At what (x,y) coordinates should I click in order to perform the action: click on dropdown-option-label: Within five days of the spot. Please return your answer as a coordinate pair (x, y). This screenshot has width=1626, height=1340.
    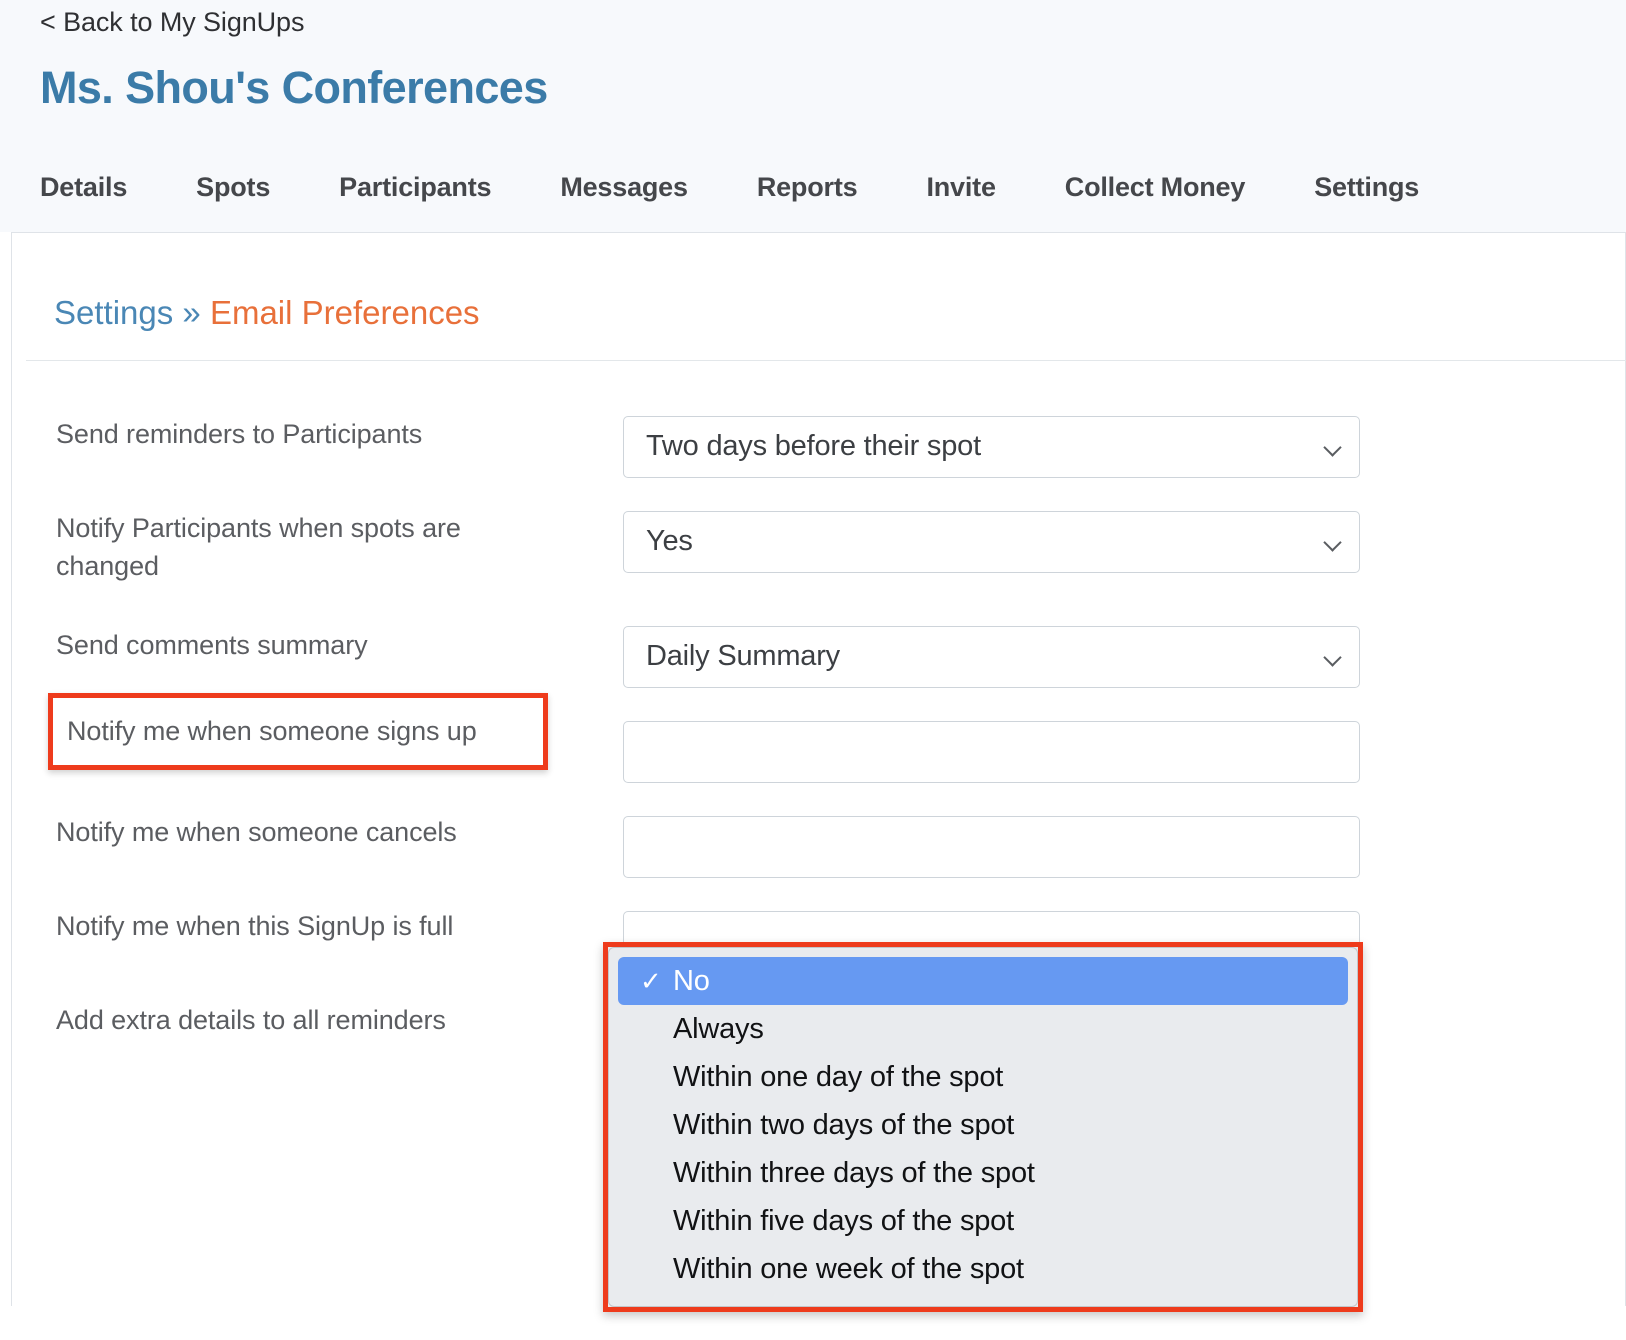
    Looking at the image, I should click on (843, 1221).